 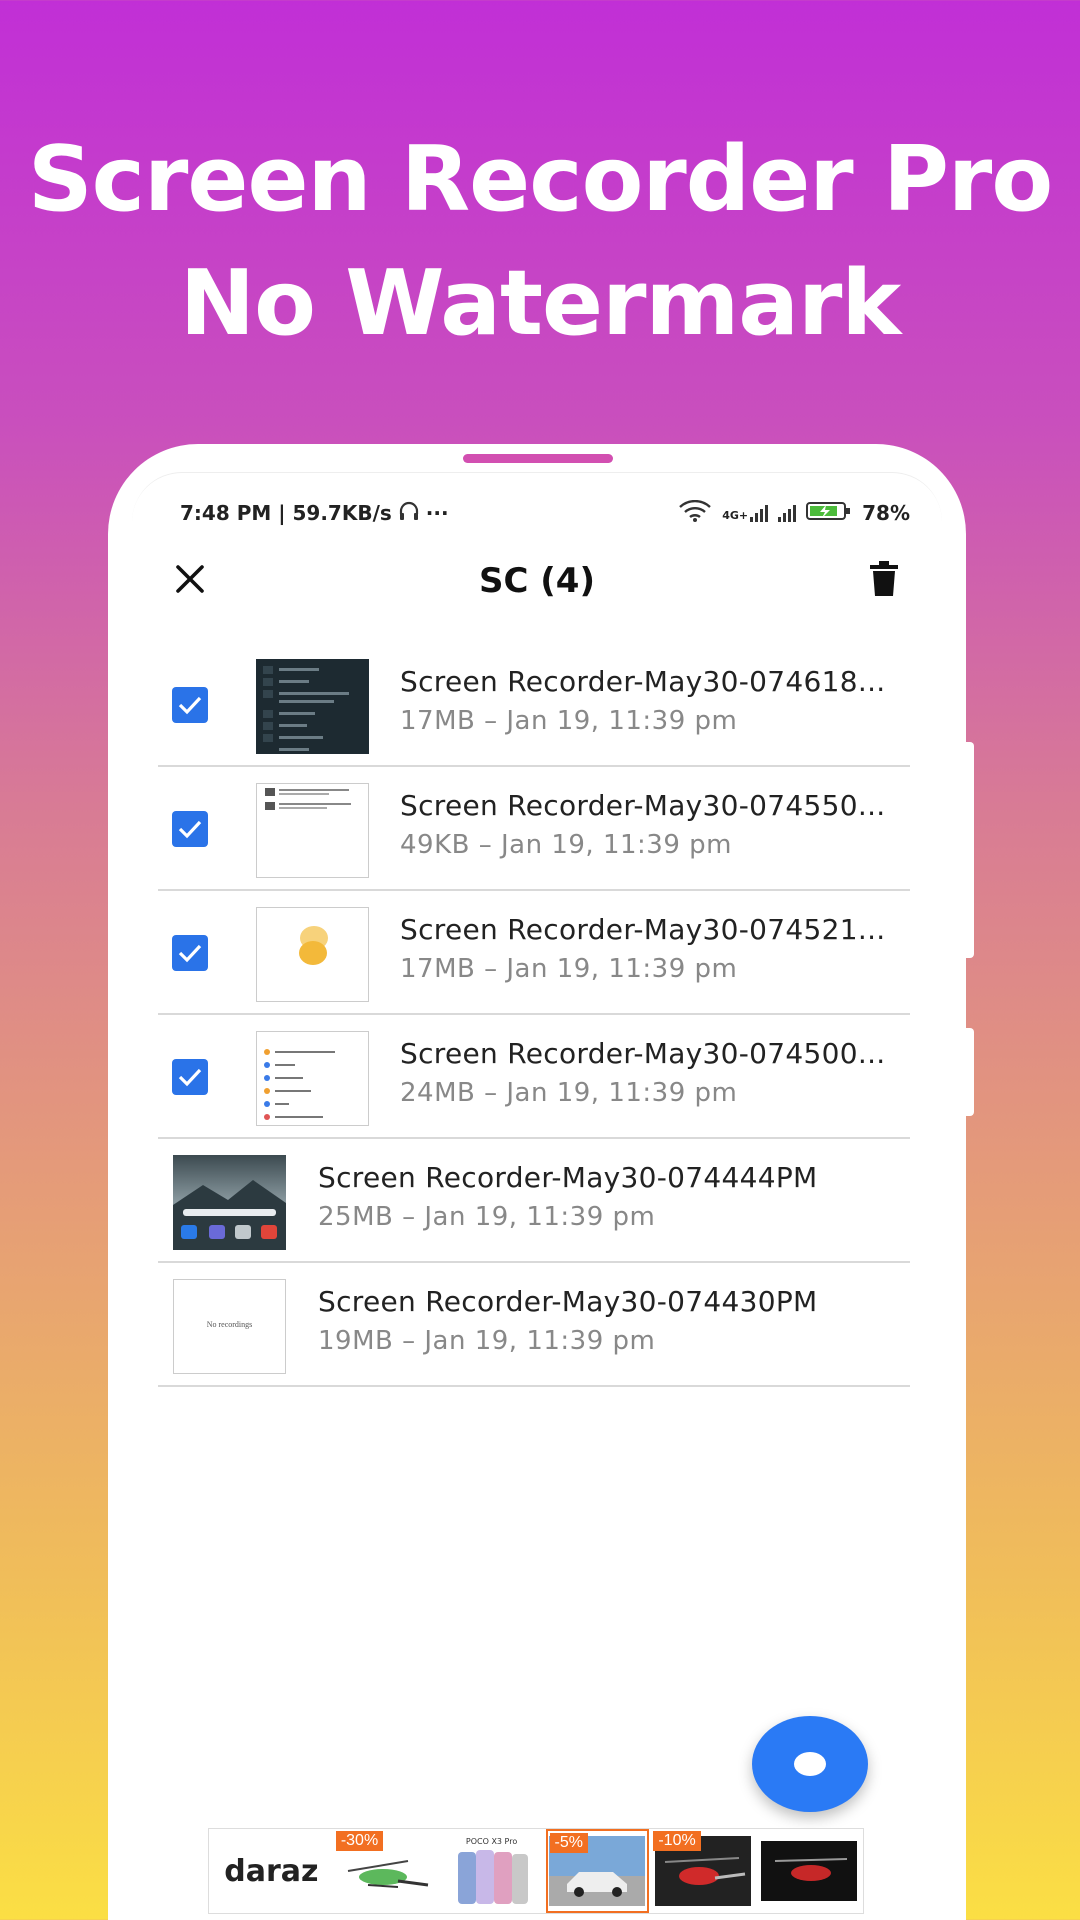 I want to click on delete-button, so click(x=884, y=579).